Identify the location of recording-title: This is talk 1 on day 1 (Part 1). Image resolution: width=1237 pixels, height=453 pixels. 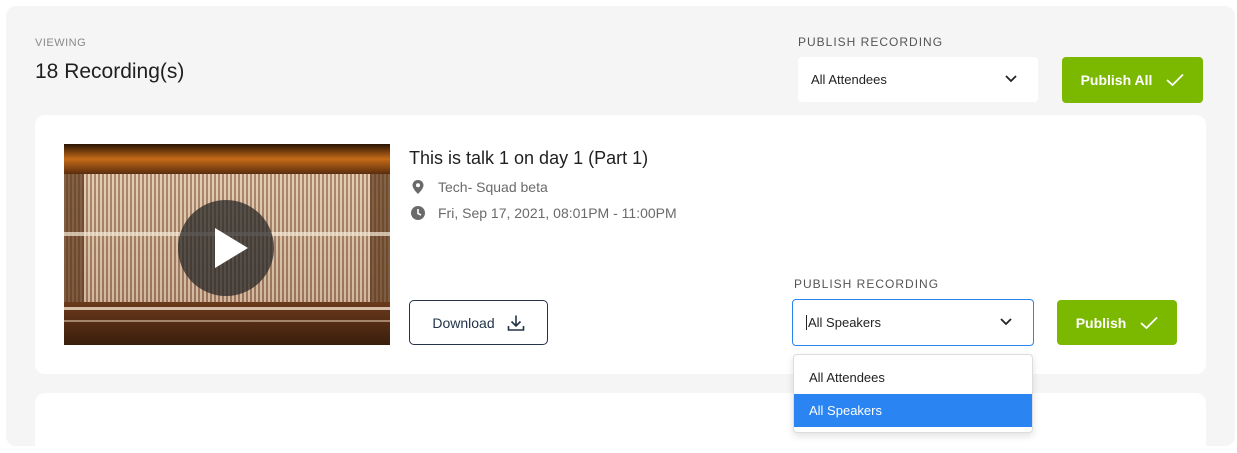
(529, 158).